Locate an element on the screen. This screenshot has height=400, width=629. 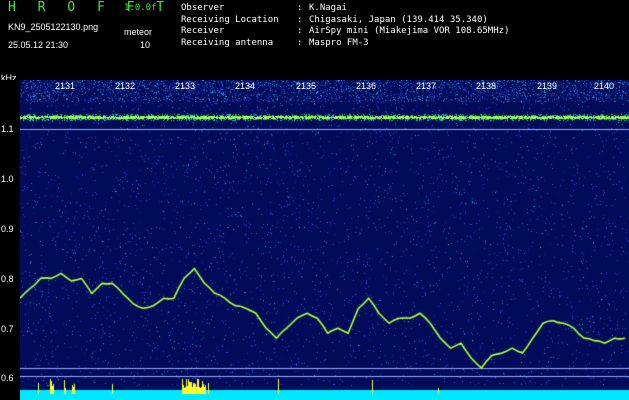
info-key: Receiving antenna is located at coordinates (227, 42).